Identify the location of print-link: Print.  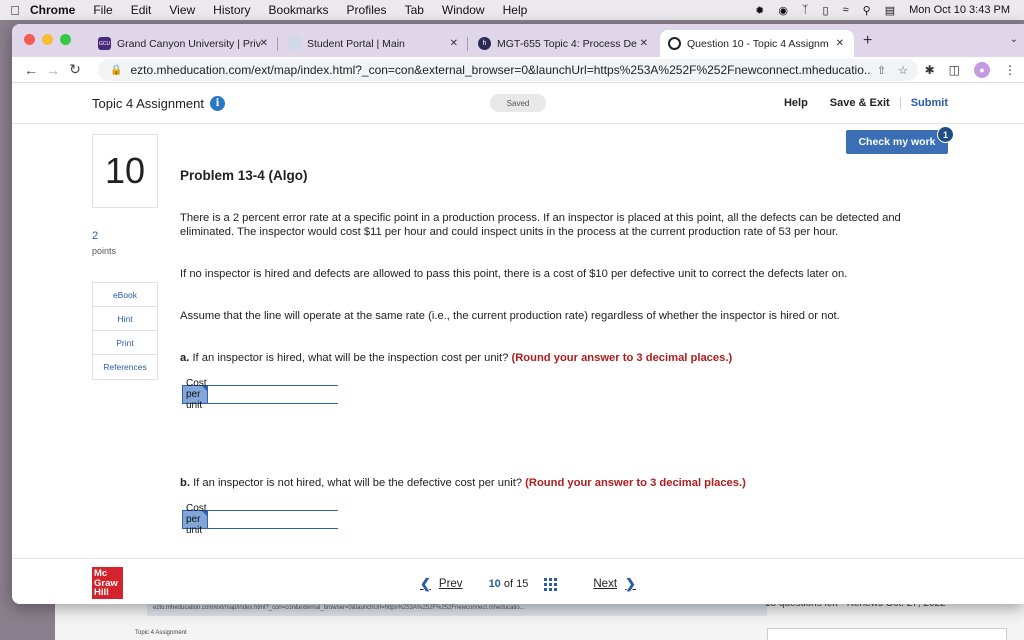
(125, 343).